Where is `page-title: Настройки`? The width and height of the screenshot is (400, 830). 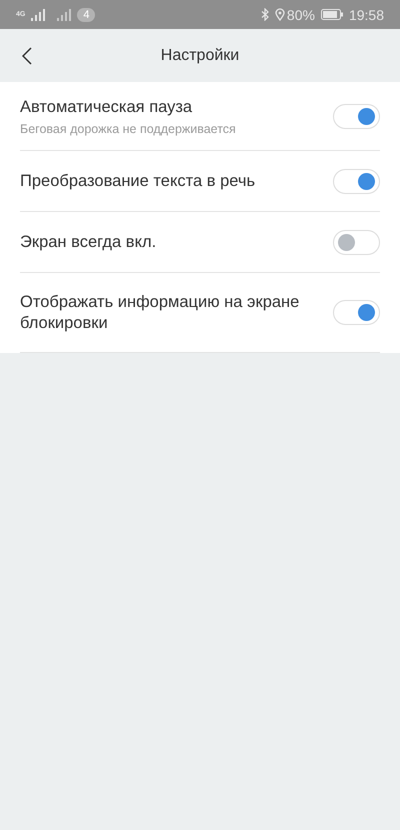
page-title: Настройки is located at coordinates (200, 55).